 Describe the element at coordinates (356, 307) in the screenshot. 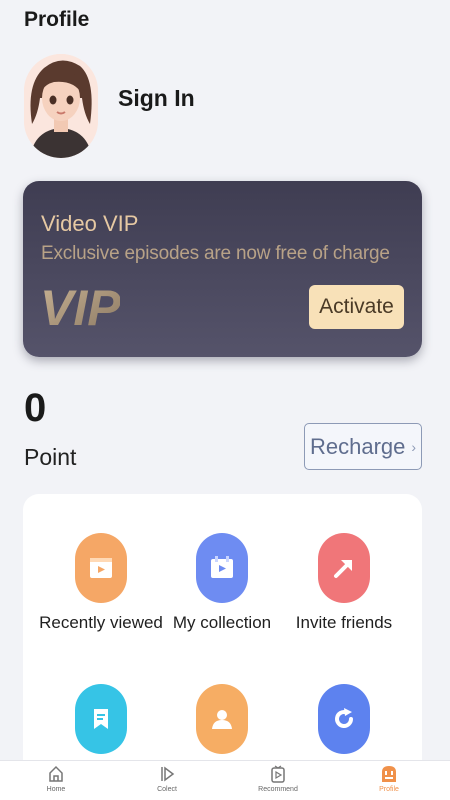

I see `activate-button: Activate` at that location.